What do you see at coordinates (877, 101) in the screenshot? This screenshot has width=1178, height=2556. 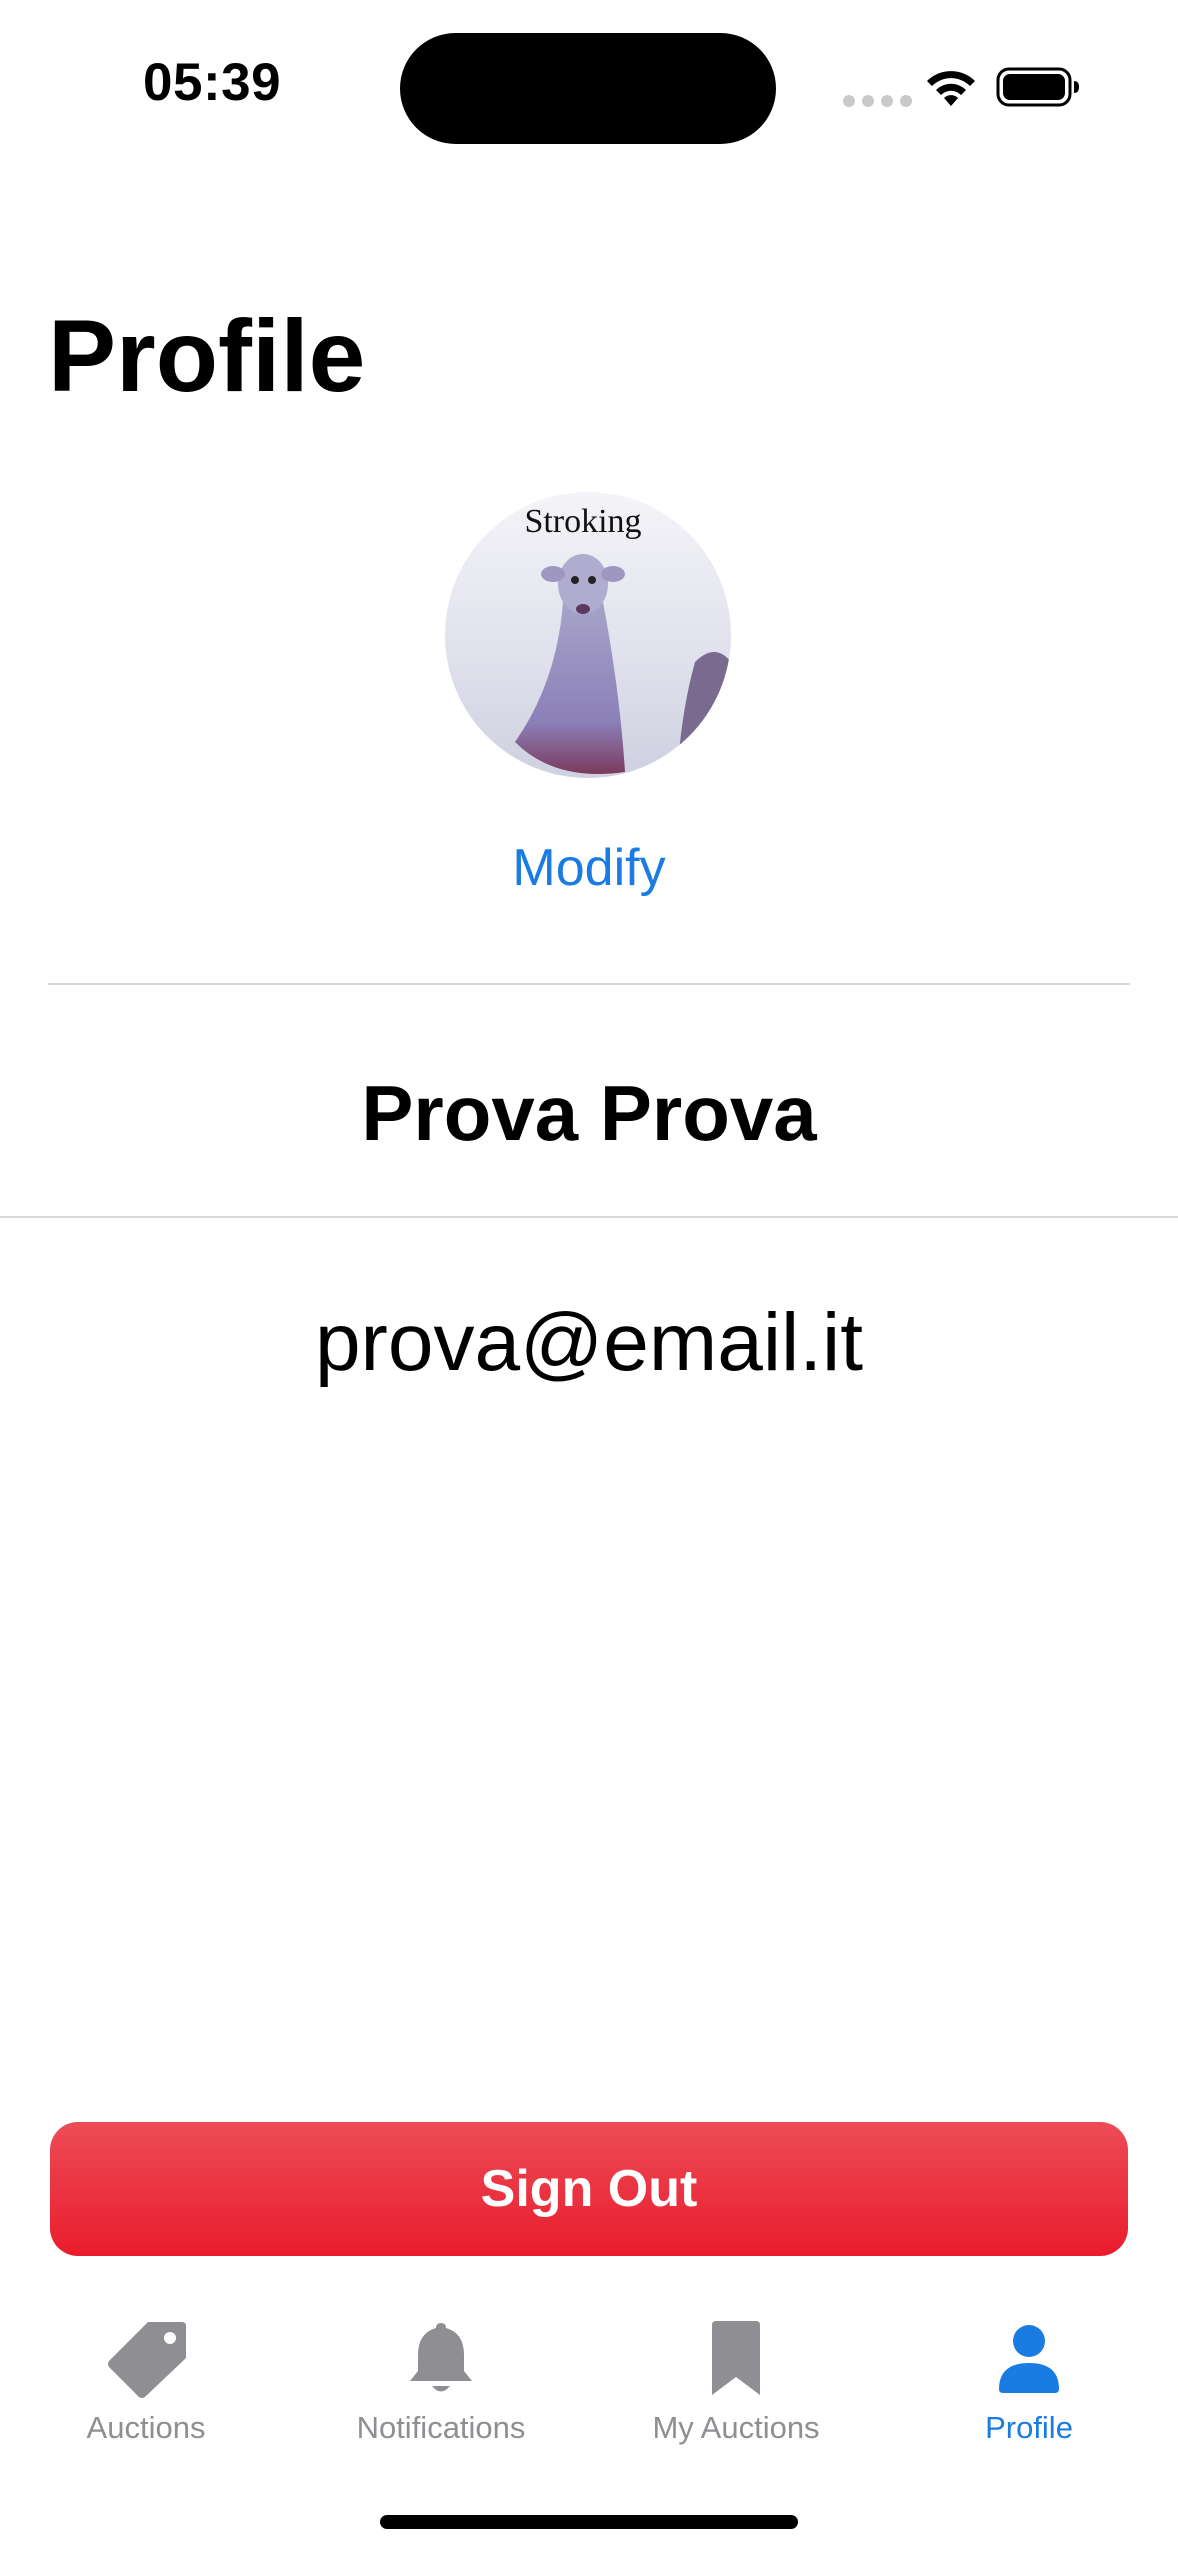 I see `cellular-signal-icon` at bounding box center [877, 101].